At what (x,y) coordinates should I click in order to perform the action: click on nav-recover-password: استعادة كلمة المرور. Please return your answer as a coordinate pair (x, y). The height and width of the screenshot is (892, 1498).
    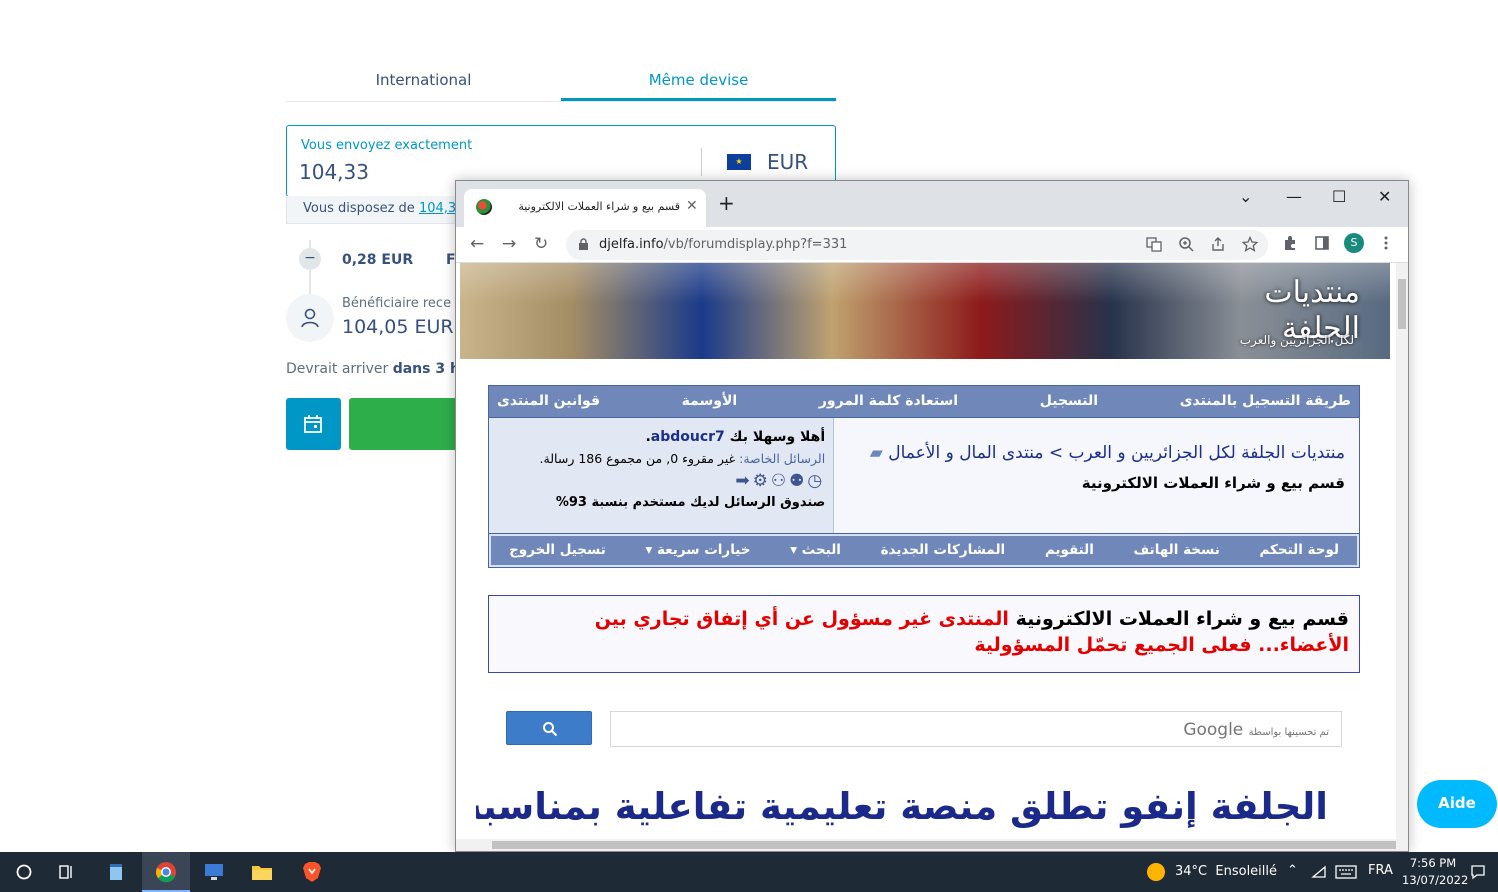
    Looking at the image, I should click on (888, 401).